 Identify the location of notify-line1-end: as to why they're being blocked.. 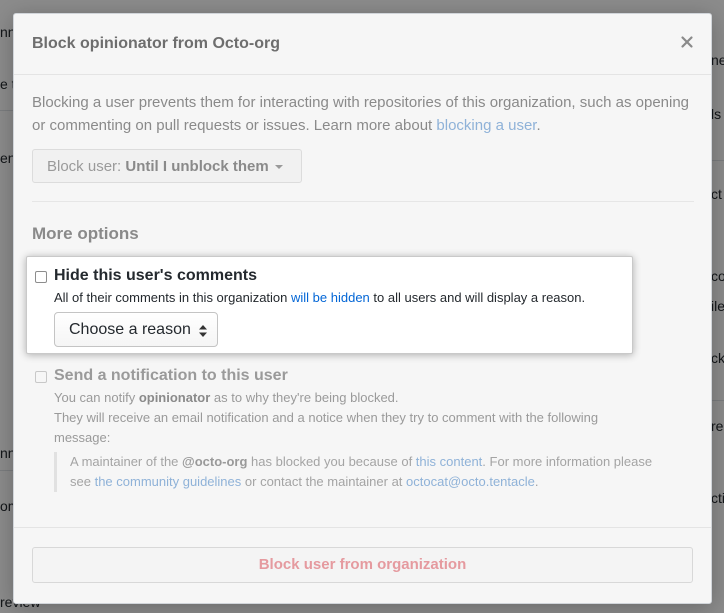
(304, 397).